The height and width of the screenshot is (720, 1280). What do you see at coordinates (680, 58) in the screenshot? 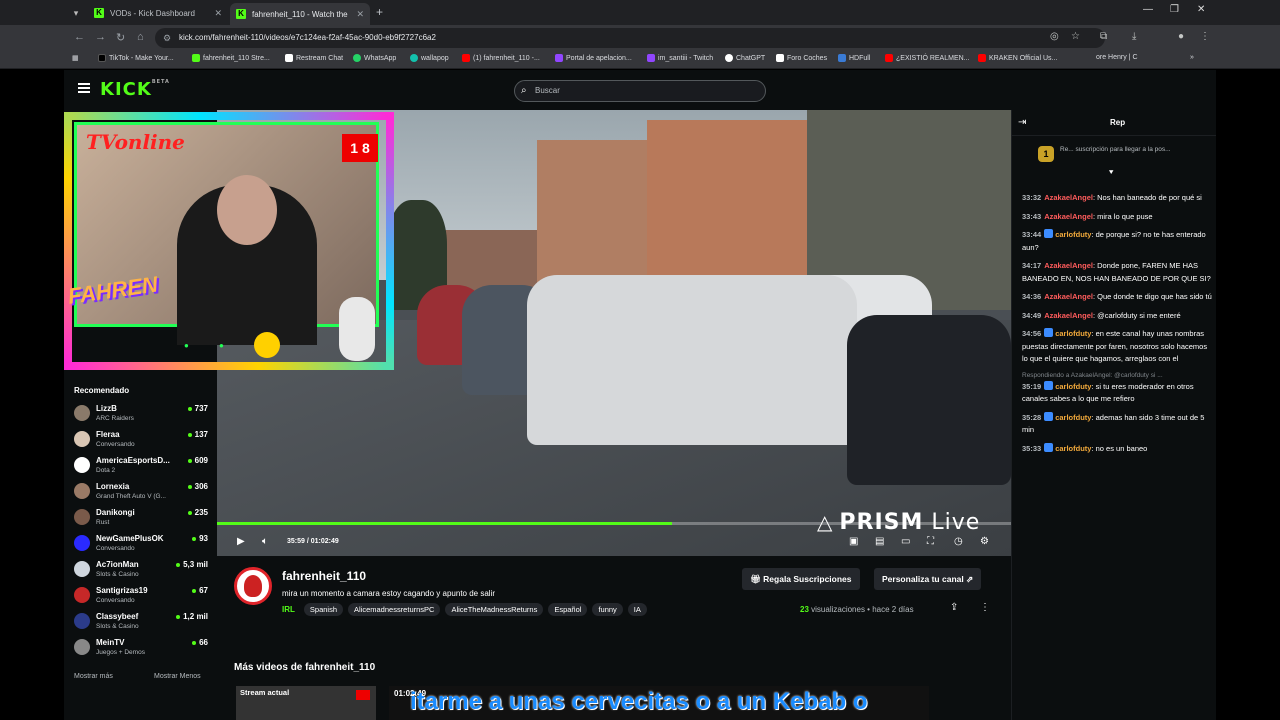
I see `bookmark-twitch: im_santiii - Twitch` at bounding box center [680, 58].